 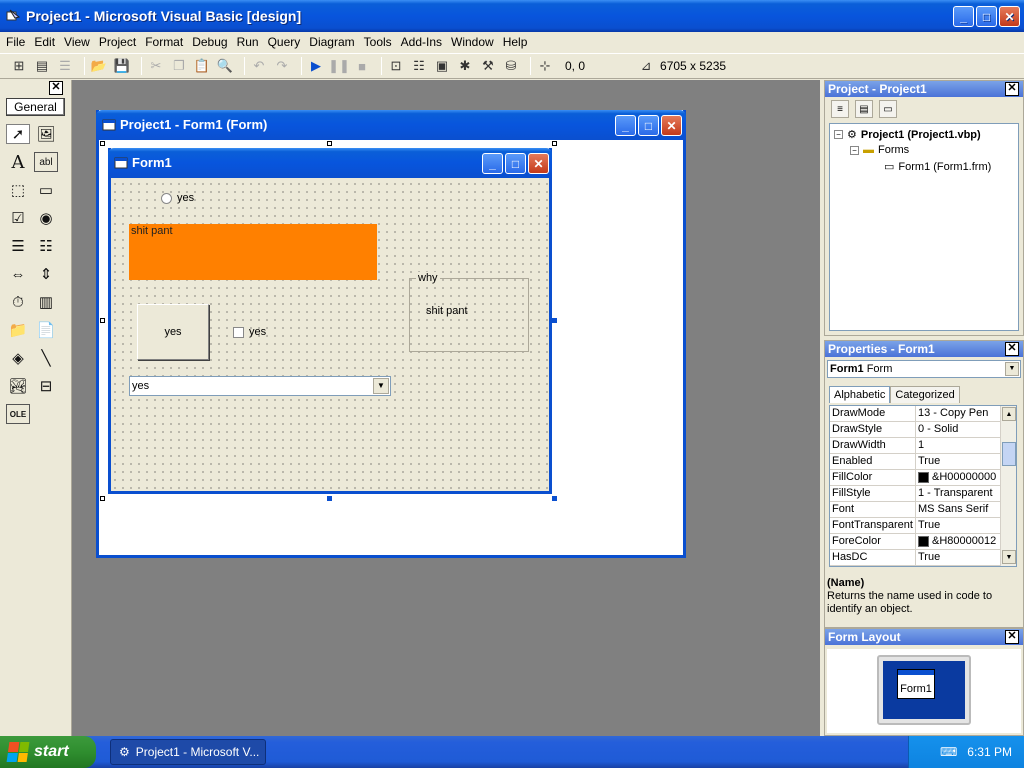 I want to click on end-icon: ■, so click(x=362, y=66).